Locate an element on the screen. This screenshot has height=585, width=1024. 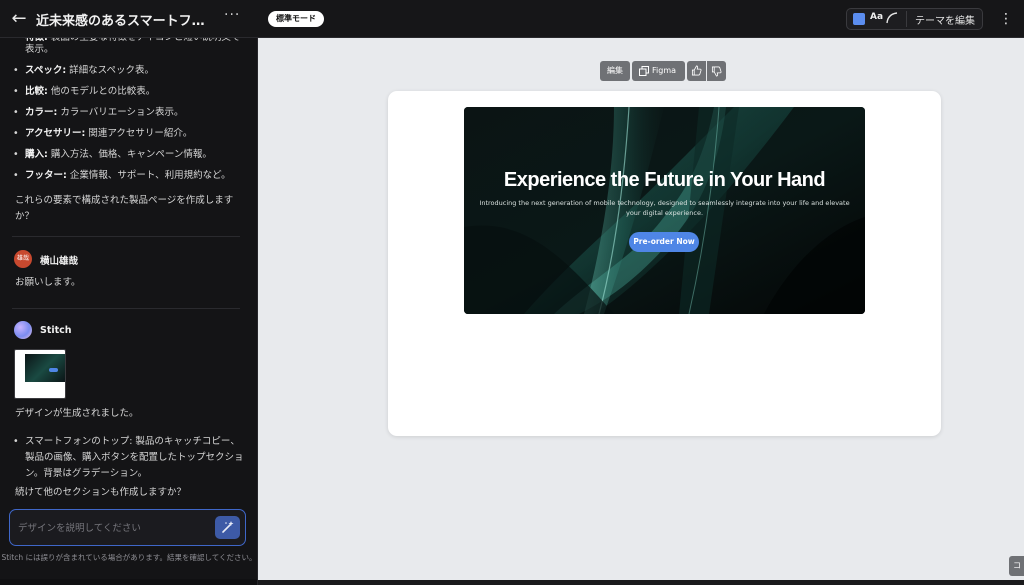
list-item: 比較: 他のモデルとの比較表。 is located at coordinates (130, 92).